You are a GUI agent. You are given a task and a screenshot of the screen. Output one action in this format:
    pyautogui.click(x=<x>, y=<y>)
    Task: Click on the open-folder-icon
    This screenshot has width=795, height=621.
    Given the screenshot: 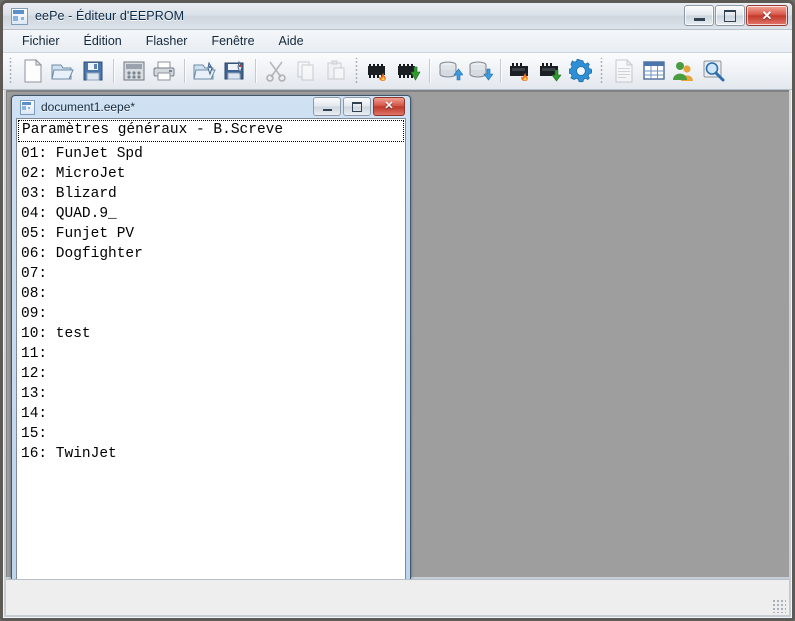 What is the action you would take?
    pyautogui.click(x=62, y=72)
    